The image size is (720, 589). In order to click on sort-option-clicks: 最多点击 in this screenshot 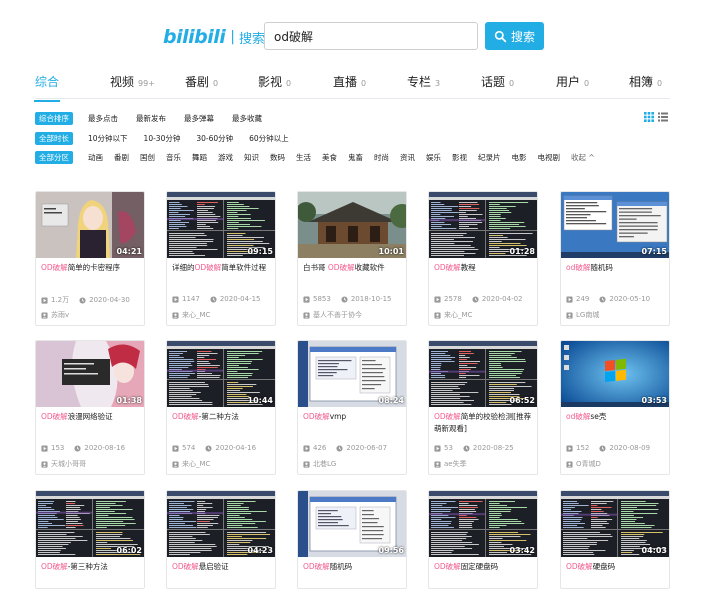, I will do `click(103, 118)`.